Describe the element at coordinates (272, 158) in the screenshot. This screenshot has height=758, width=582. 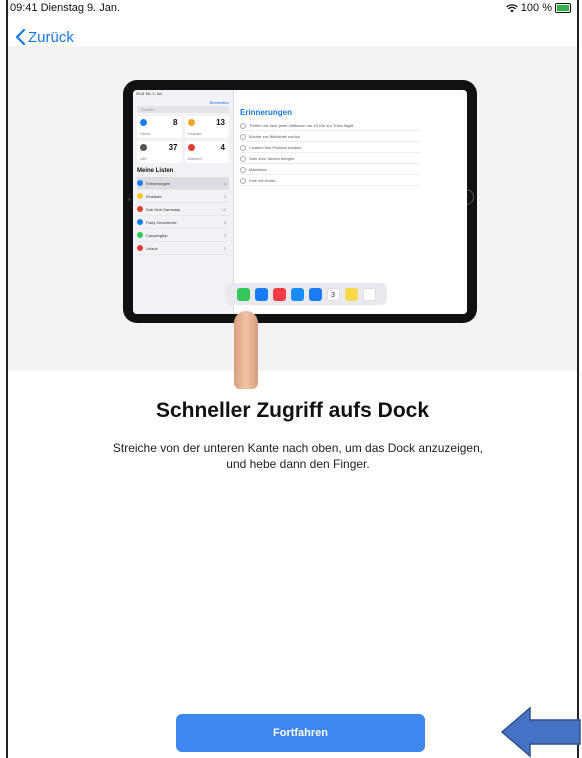
I see `reminder-text: Sam zum Tanzen bringen` at that location.